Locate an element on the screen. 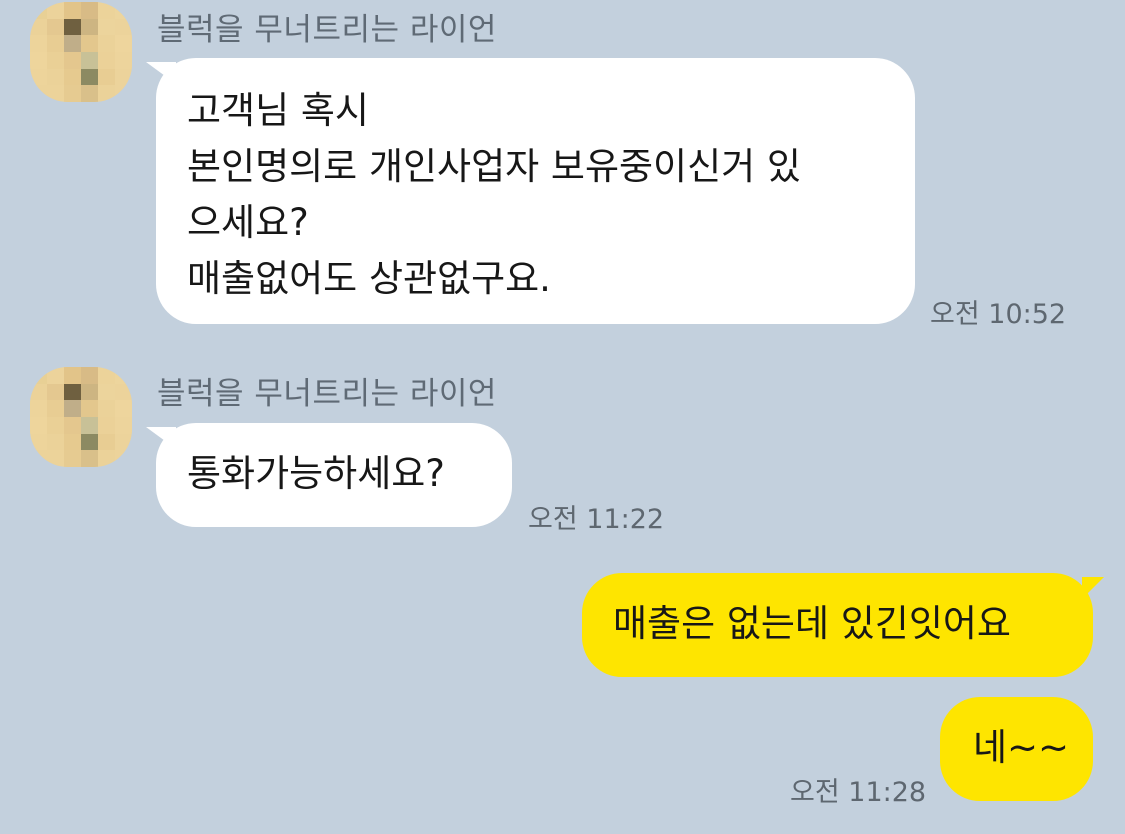 The height and width of the screenshot is (834, 1125). message-time: 오전 11:28 is located at coordinates (858, 792).